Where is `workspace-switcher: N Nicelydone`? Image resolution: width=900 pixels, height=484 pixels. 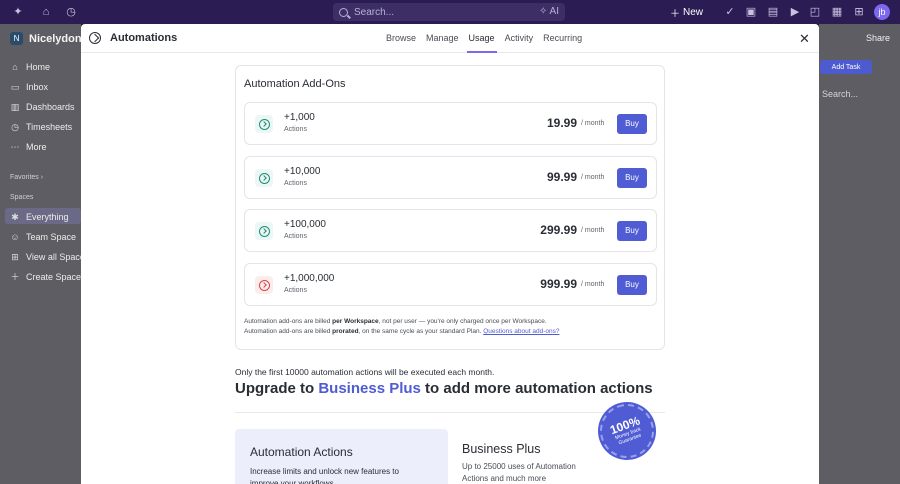
workspace-switcher: N Nicelydone is located at coordinates (49, 38).